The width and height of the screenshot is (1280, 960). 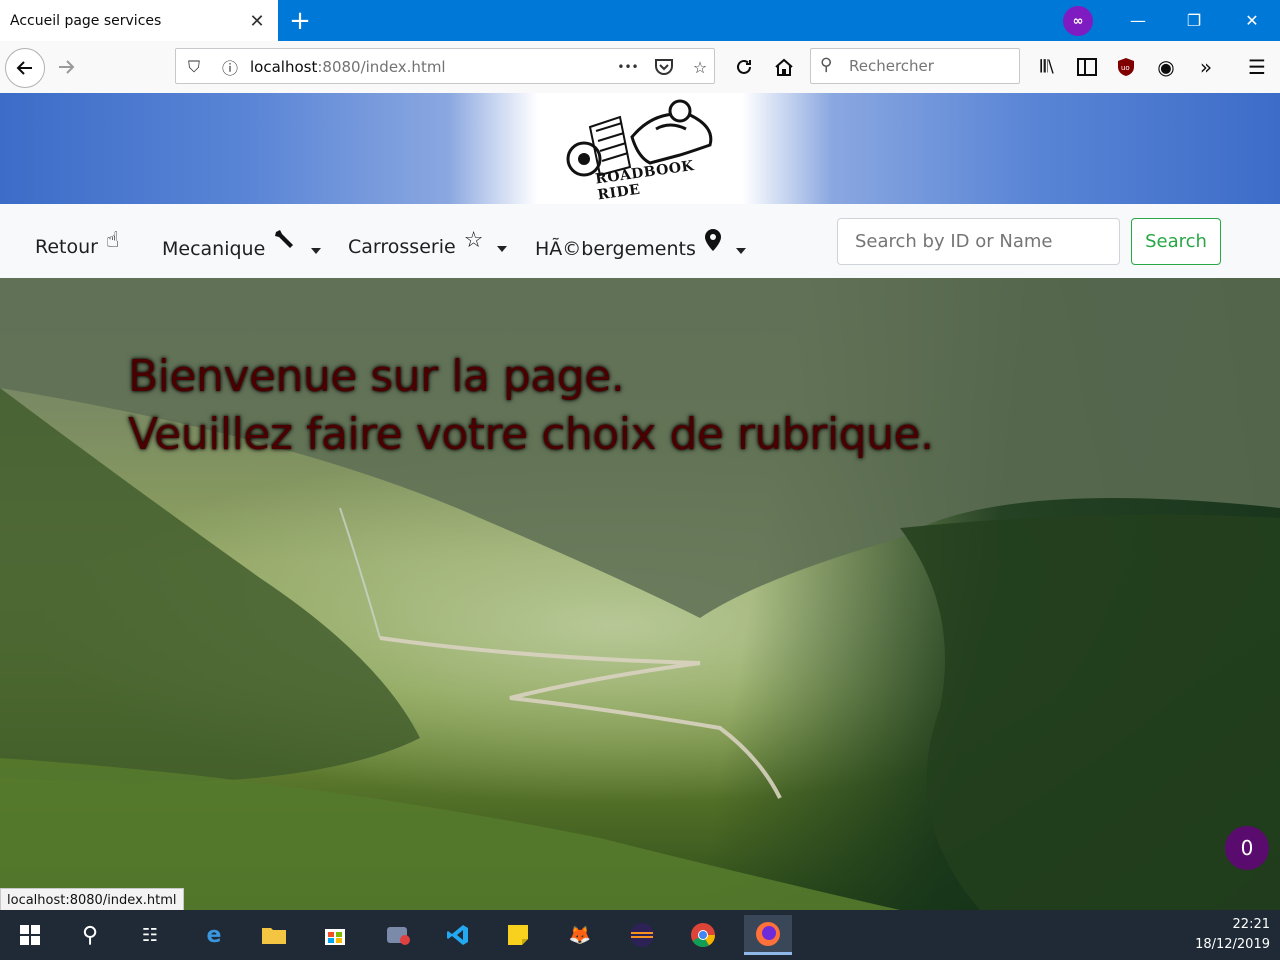 I want to click on shield-icon: ⛉, so click(x=194, y=67).